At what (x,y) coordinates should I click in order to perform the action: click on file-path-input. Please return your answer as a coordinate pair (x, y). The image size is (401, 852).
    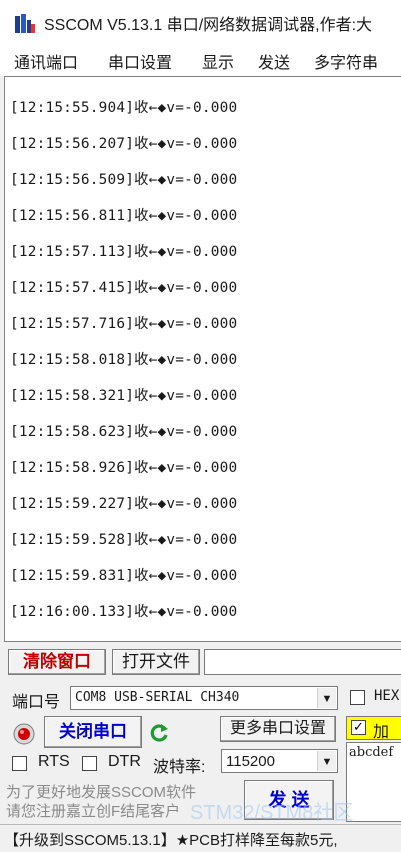
    Looking at the image, I should click on (302, 662).